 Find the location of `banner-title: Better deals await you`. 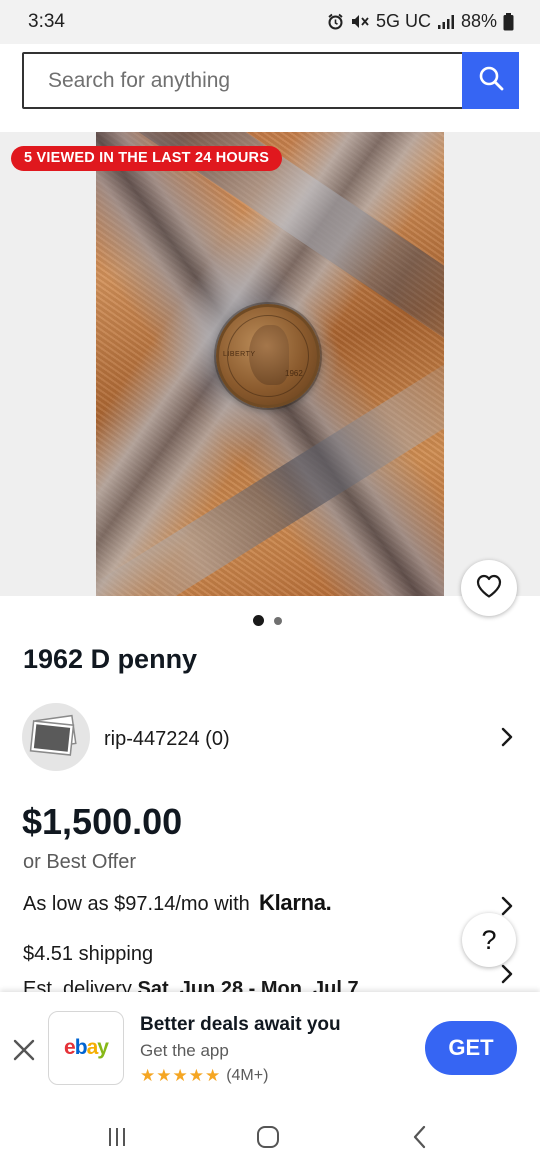

banner-title: Better deals await you is located at coordinates (240, 1024).